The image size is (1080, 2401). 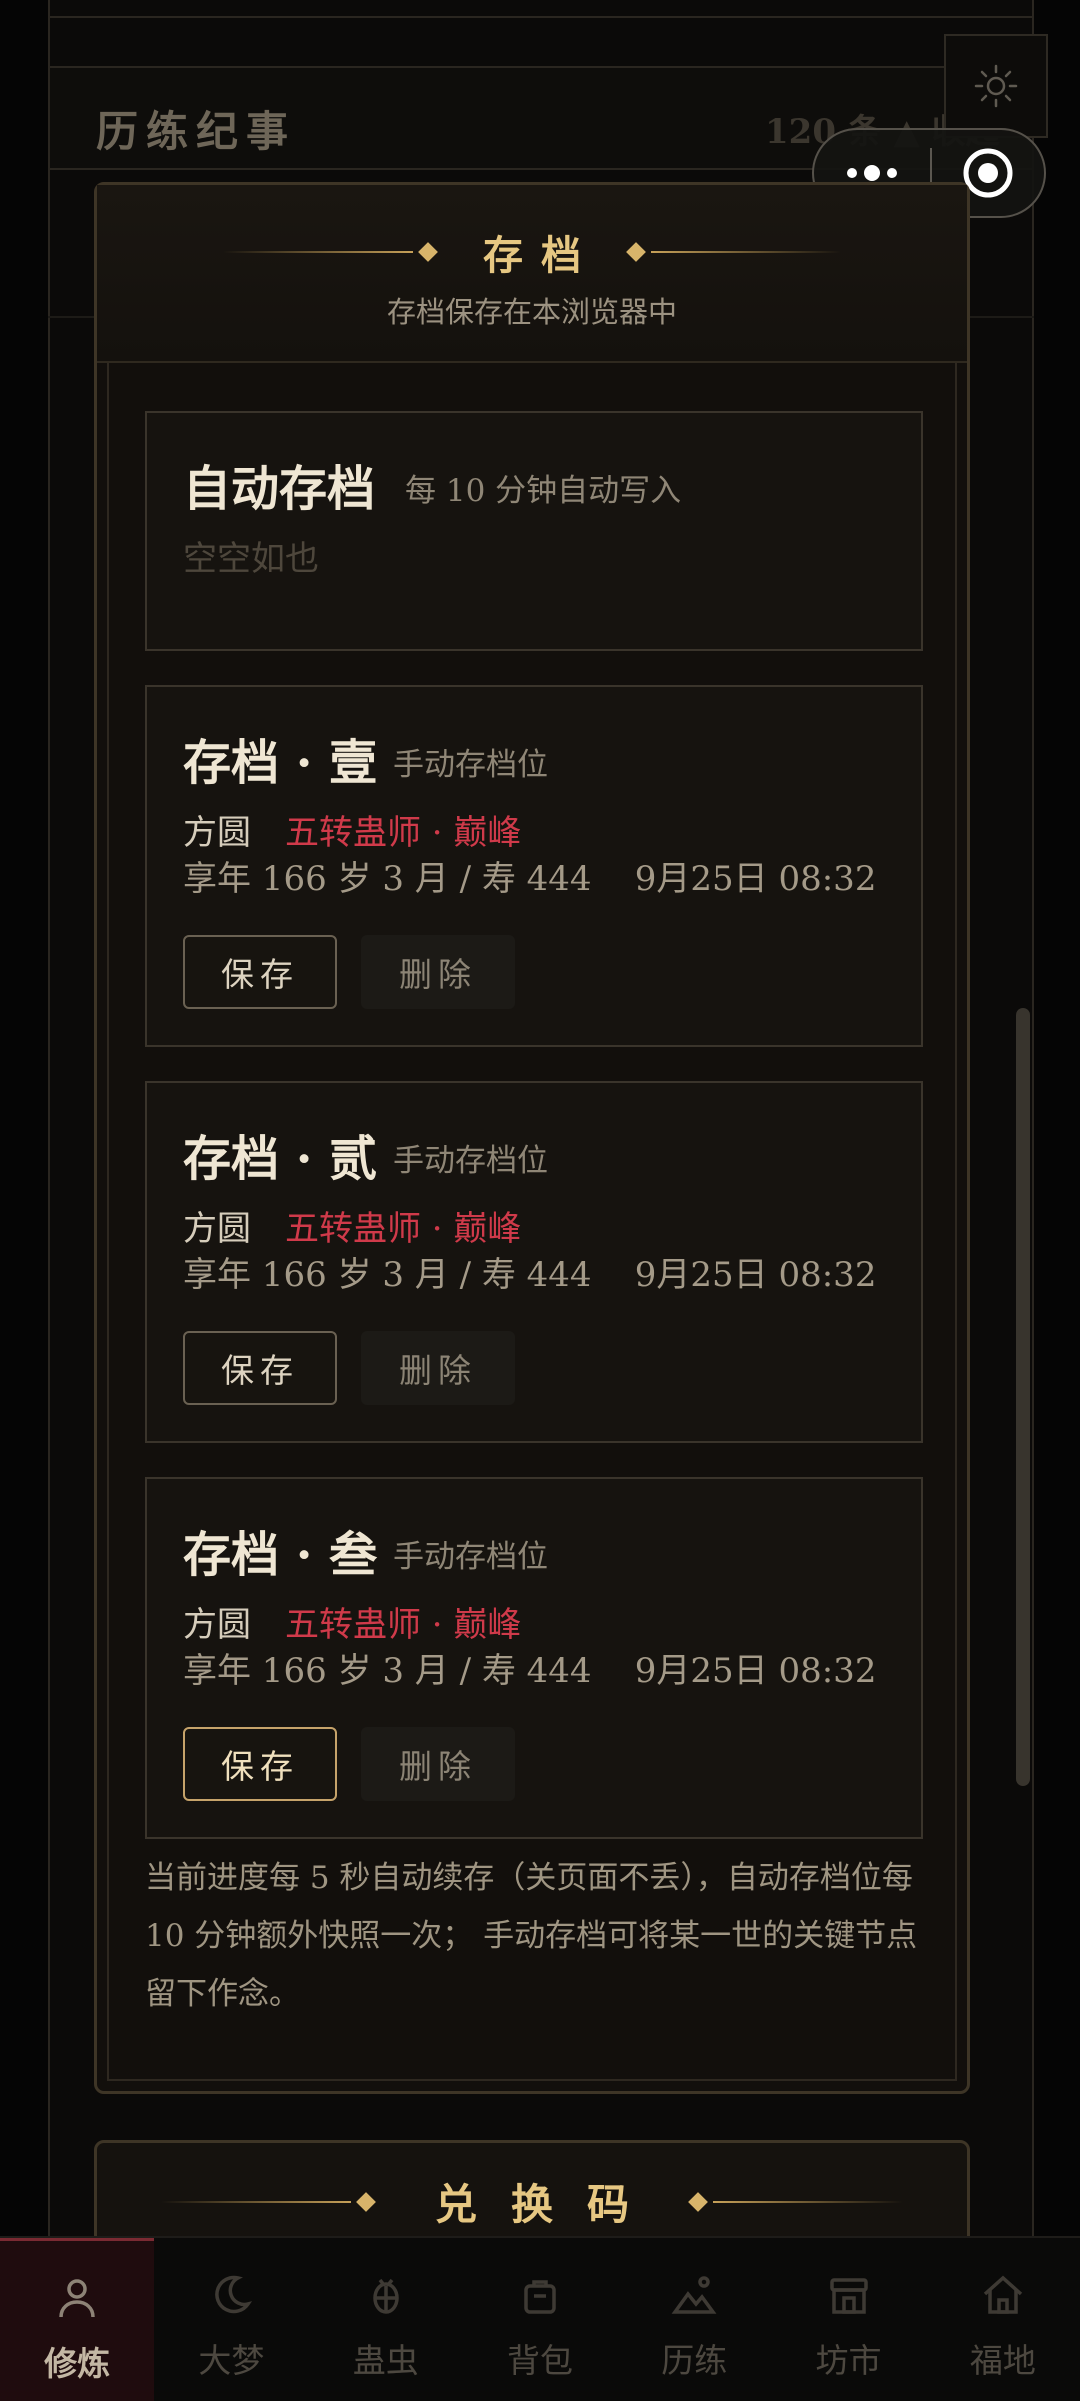 I want to click on background-top-card, so click(x=541, y=9).